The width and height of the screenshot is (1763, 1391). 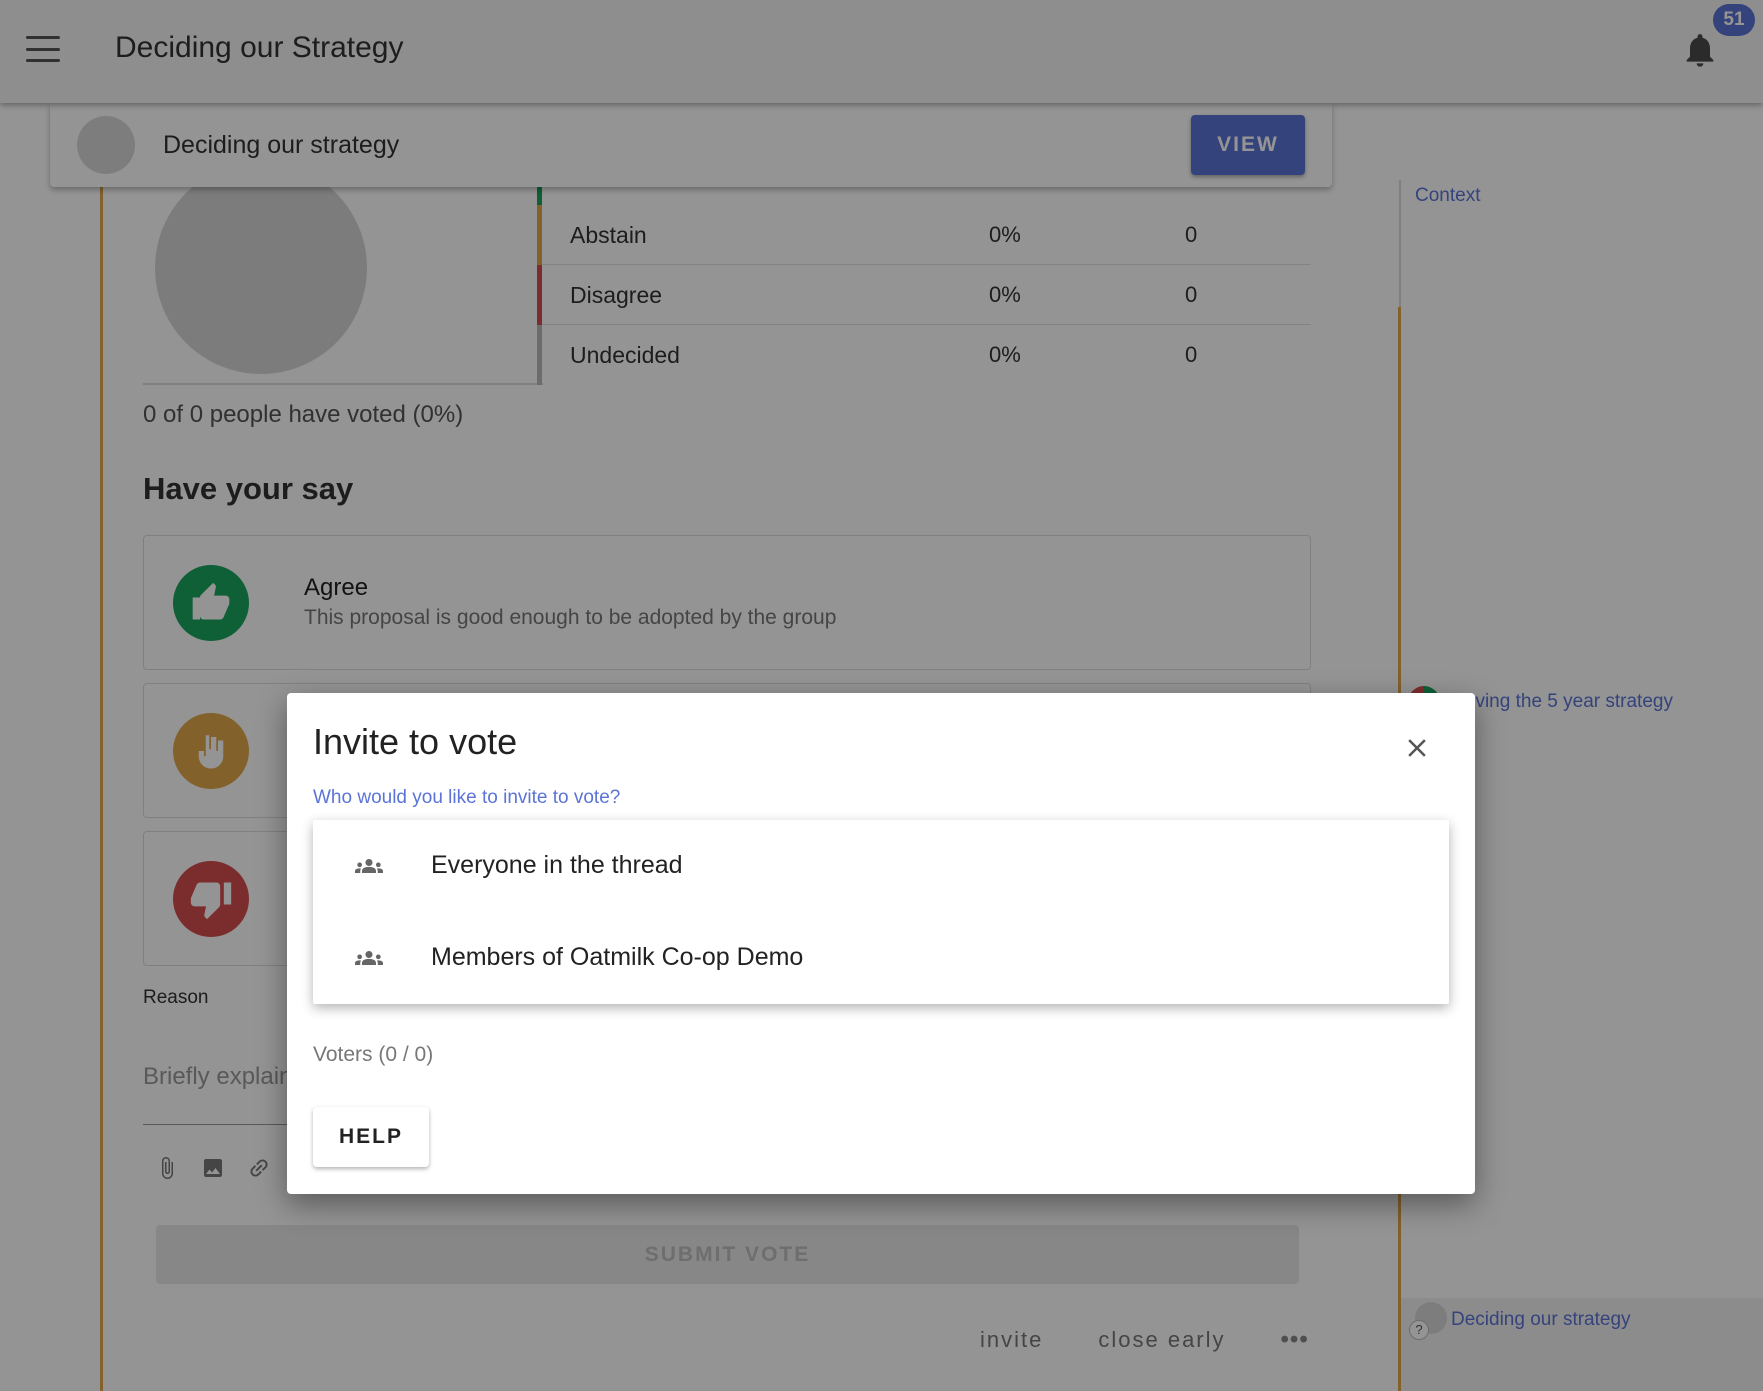 I want to click on dialog-title: Invite to vote, so click(x=415, y=741).